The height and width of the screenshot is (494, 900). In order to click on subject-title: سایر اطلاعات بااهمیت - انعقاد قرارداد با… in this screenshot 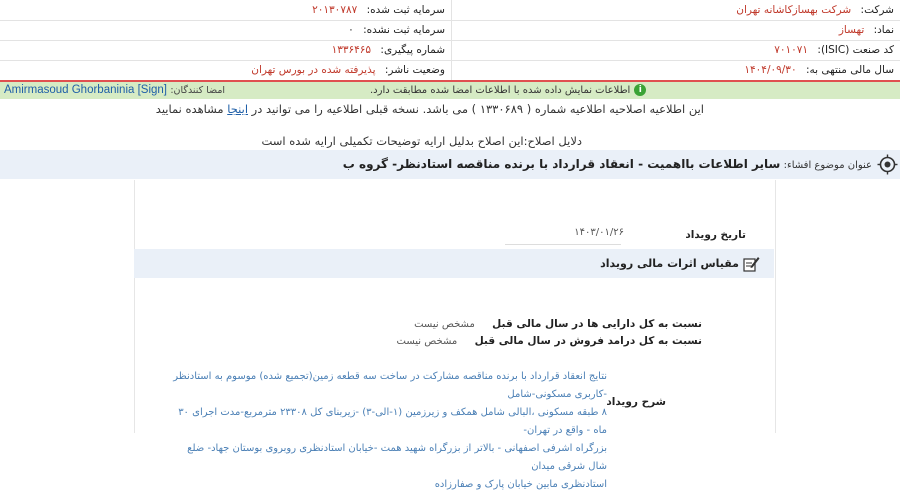, I will do `click(561, 164)`.